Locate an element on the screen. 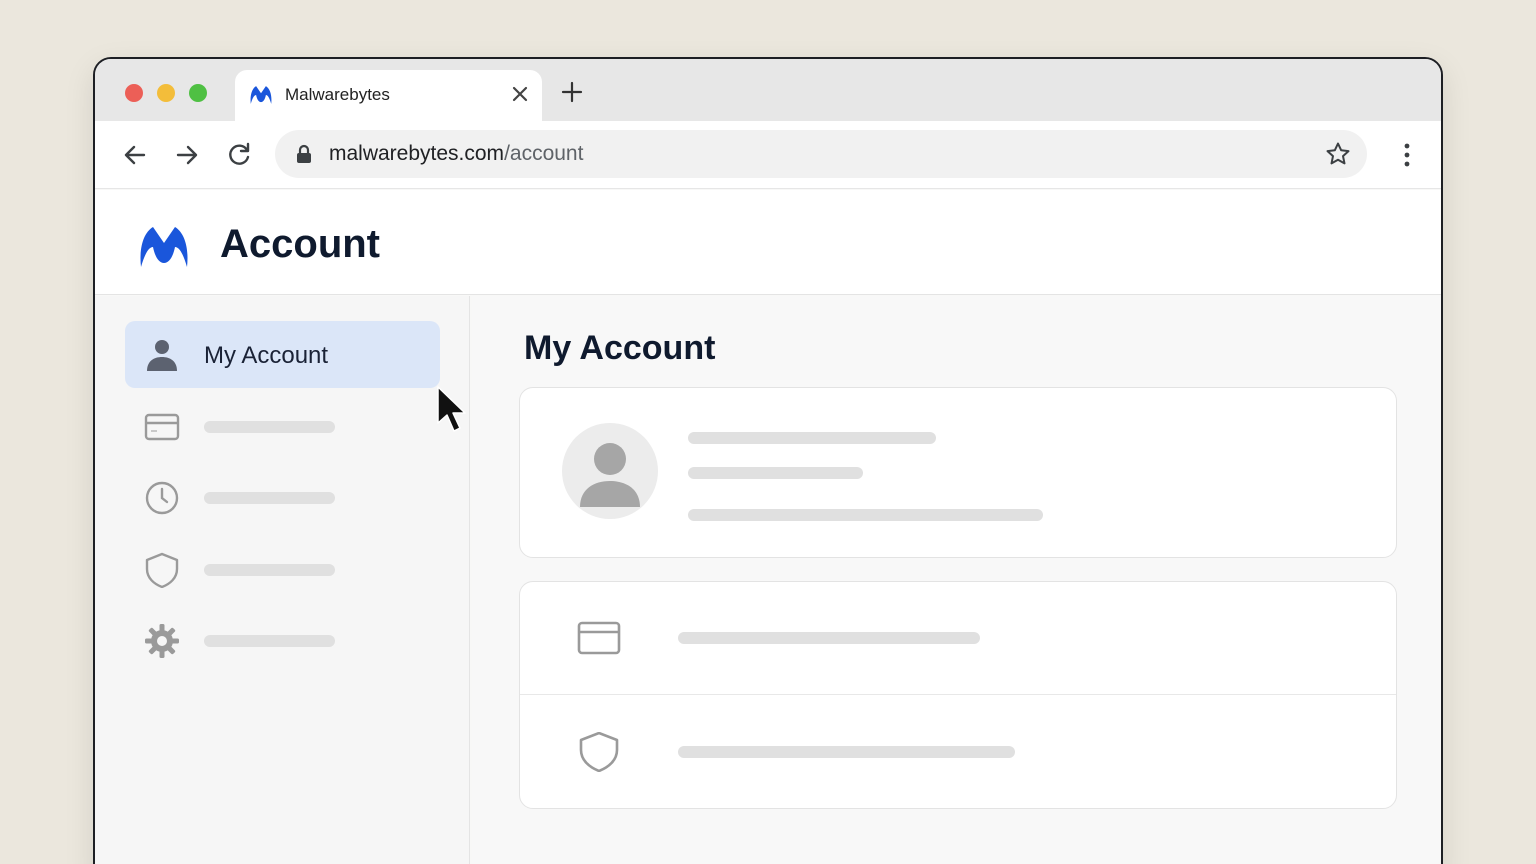  gear-icon is located at coordinates (162, 641).